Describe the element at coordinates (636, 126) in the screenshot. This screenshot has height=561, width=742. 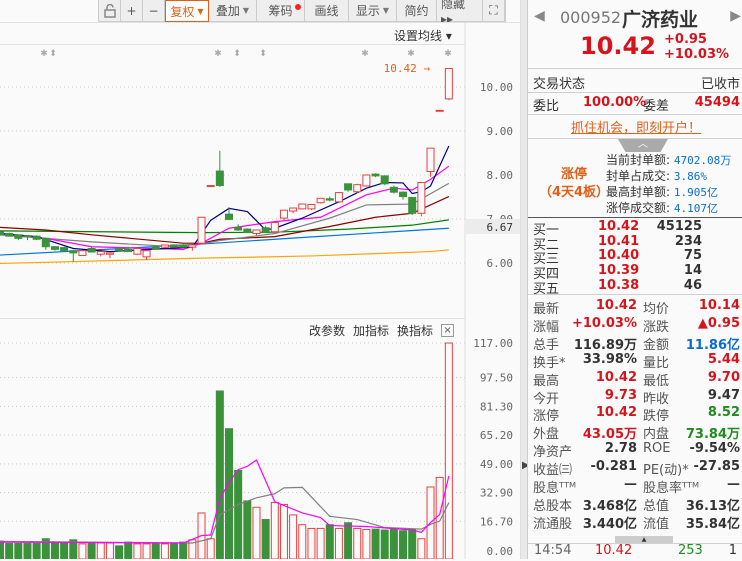
I see `open-account-link: 抓住机会，即刻开户！` at that location.